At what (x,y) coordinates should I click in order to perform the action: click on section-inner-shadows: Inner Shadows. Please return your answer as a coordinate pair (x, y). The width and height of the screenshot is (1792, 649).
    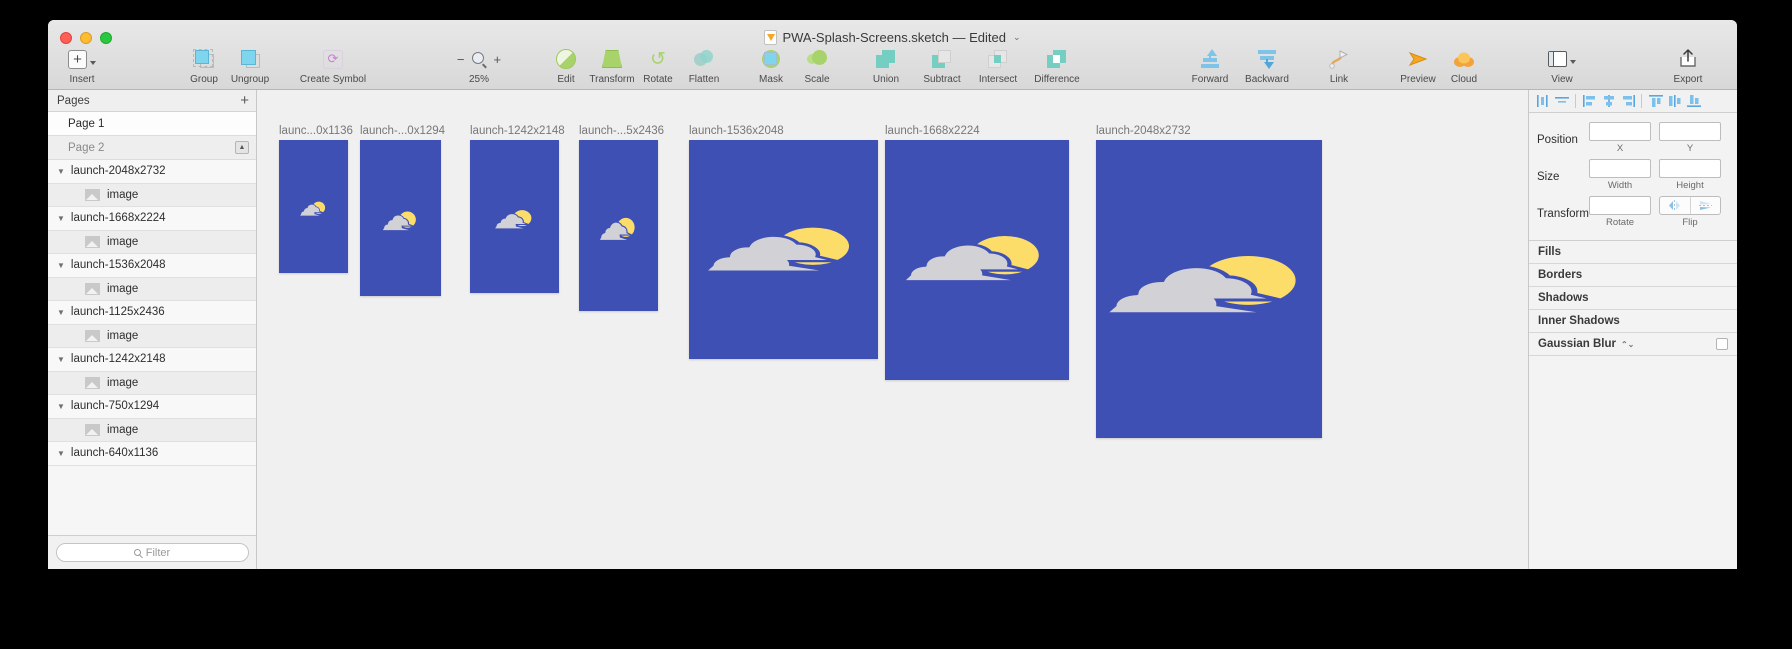
    Looking at the image, I should click on (1633, 321).